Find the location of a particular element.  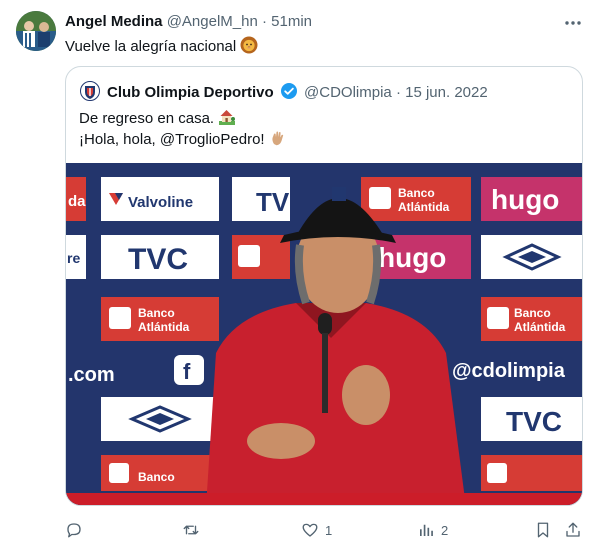

share-button is located at coordinates (573, 530).